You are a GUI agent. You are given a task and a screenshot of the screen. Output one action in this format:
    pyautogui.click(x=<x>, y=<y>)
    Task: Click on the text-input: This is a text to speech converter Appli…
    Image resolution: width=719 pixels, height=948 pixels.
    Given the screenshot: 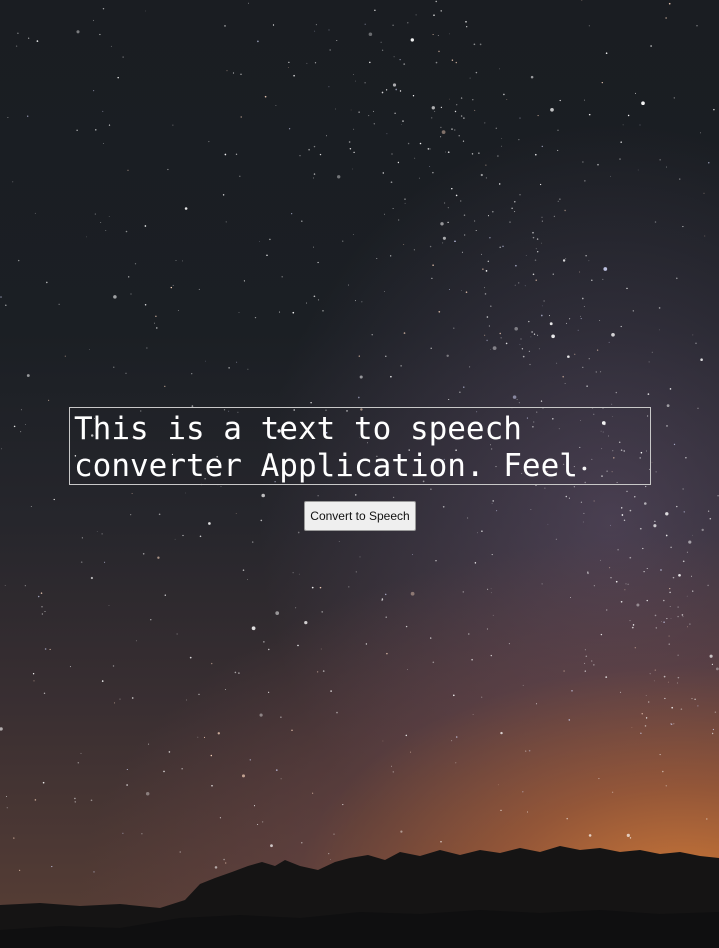 What is the action you would take?
    pyautogui.click(x=360, y=446)
    